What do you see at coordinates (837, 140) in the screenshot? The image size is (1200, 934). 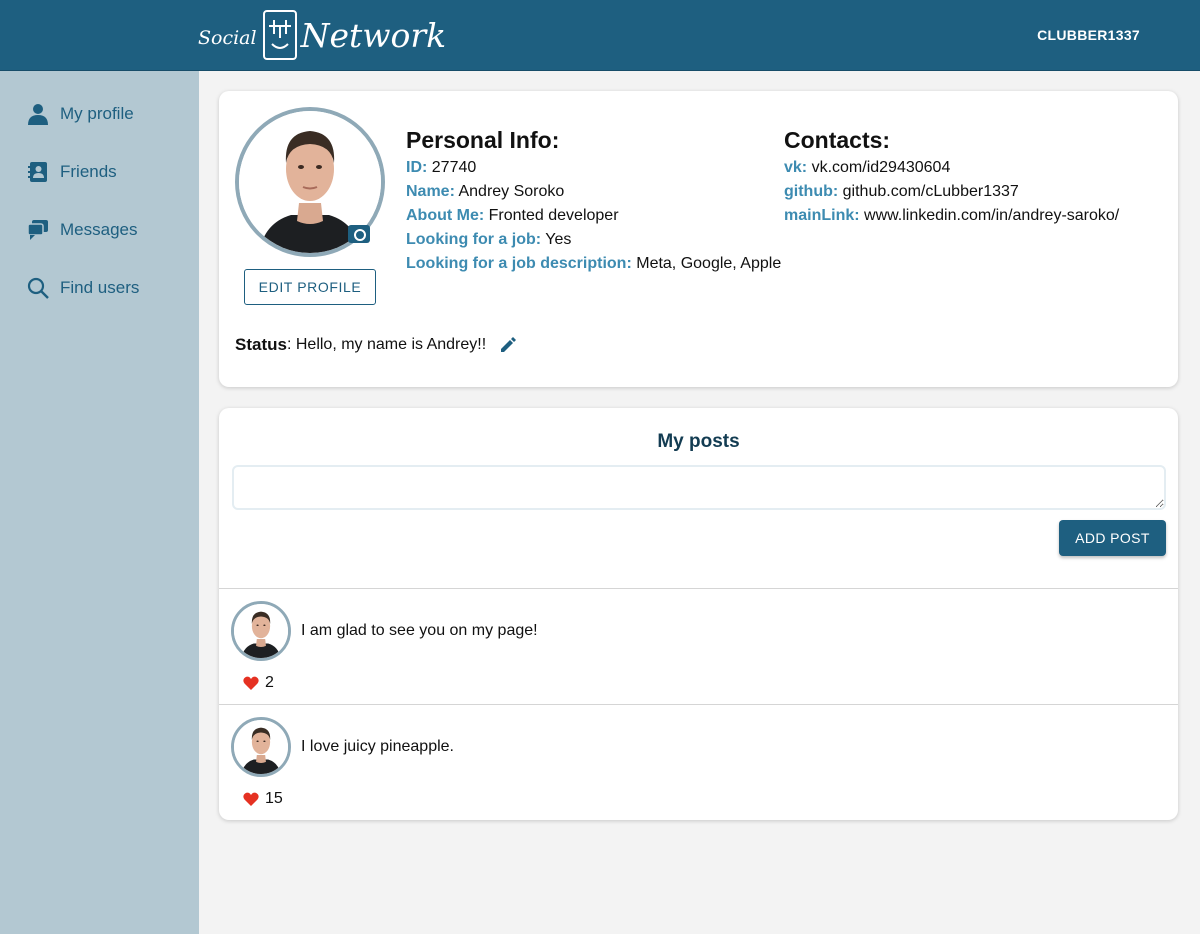 I see `contacts-title: Contacts:` at bounding box center [837, 140].